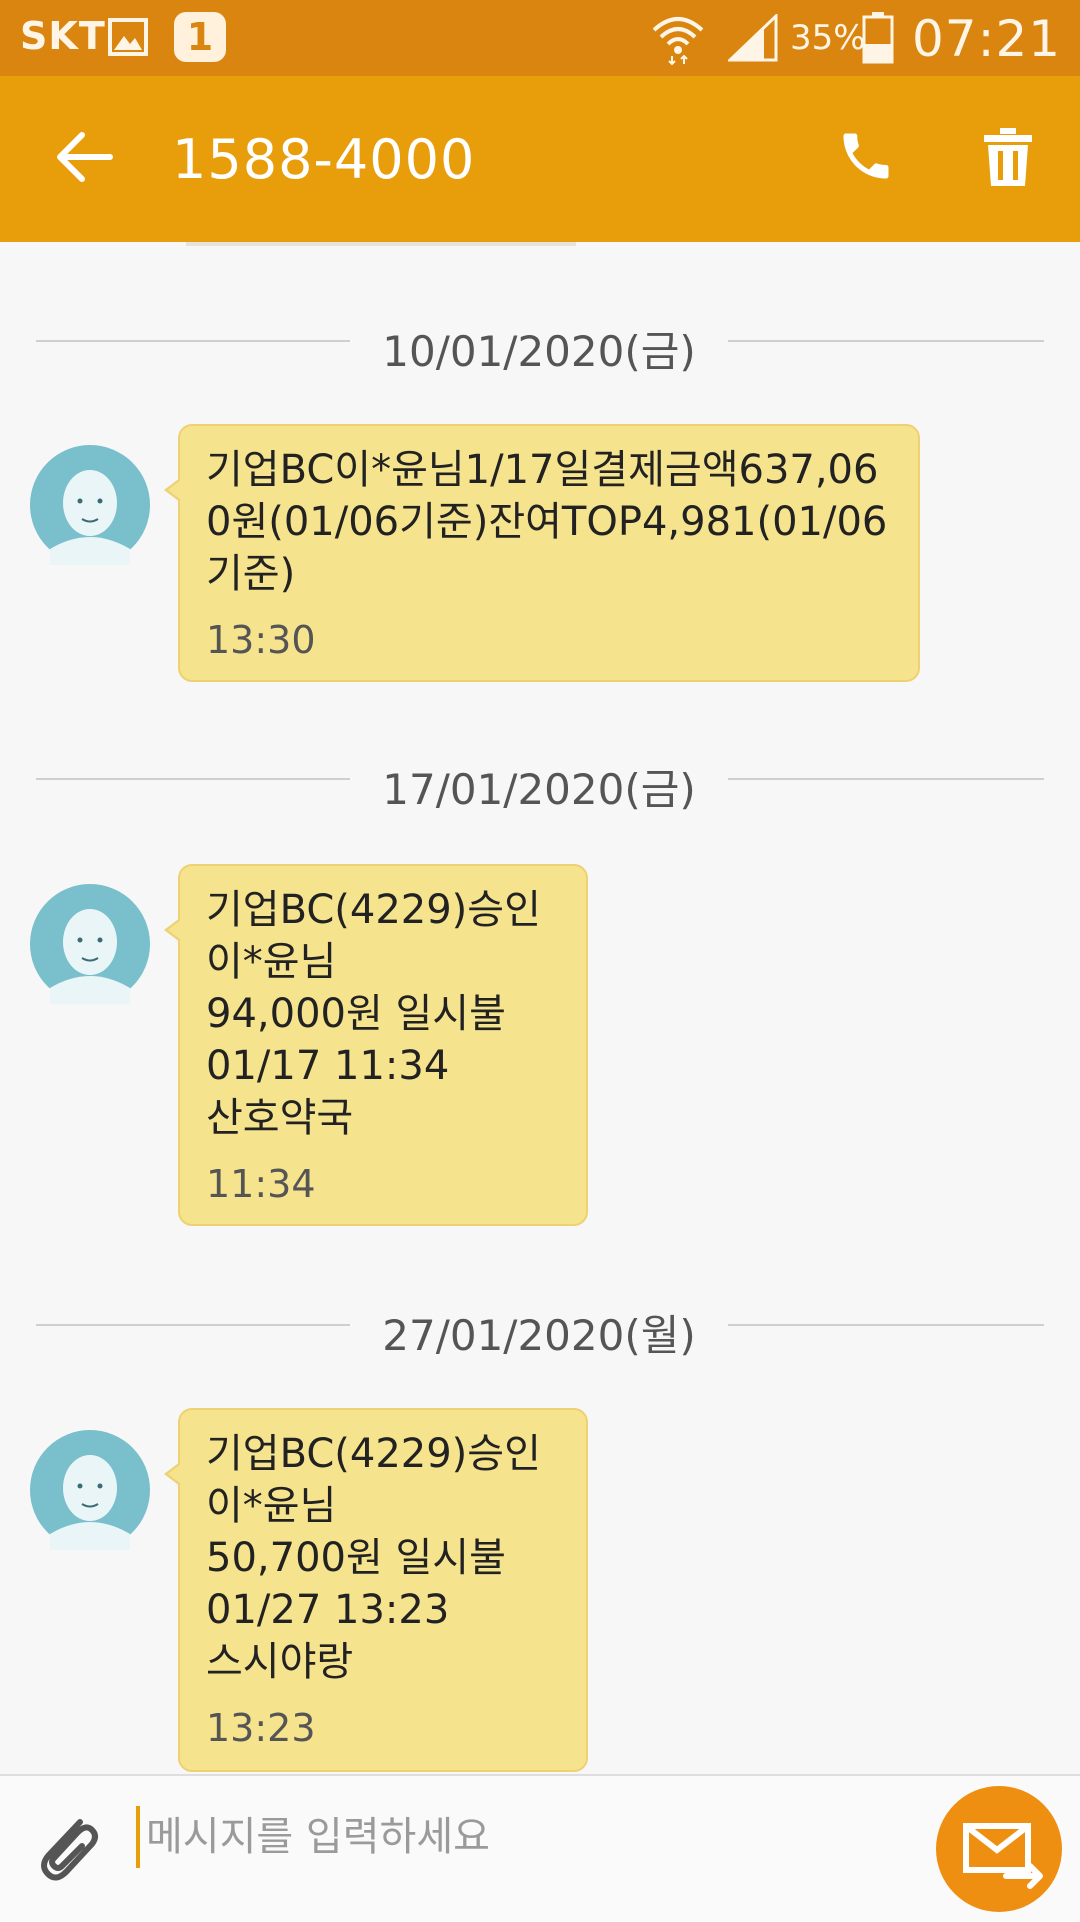  I want to click on date-separator: 17/01/2020(금), so click(540, 784).